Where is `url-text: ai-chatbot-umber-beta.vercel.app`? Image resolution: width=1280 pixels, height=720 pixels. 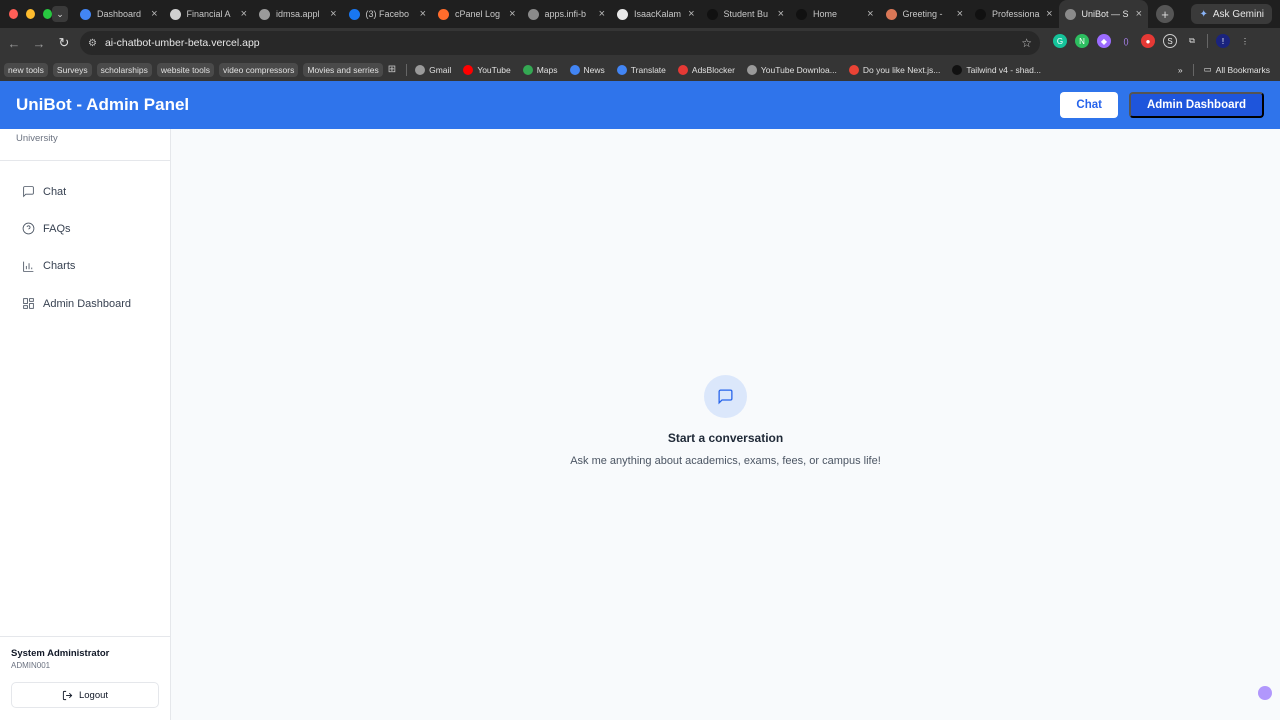 url-text: ai-chatbot-umber-beta.vercel.app is located at coordinates (182, 43).